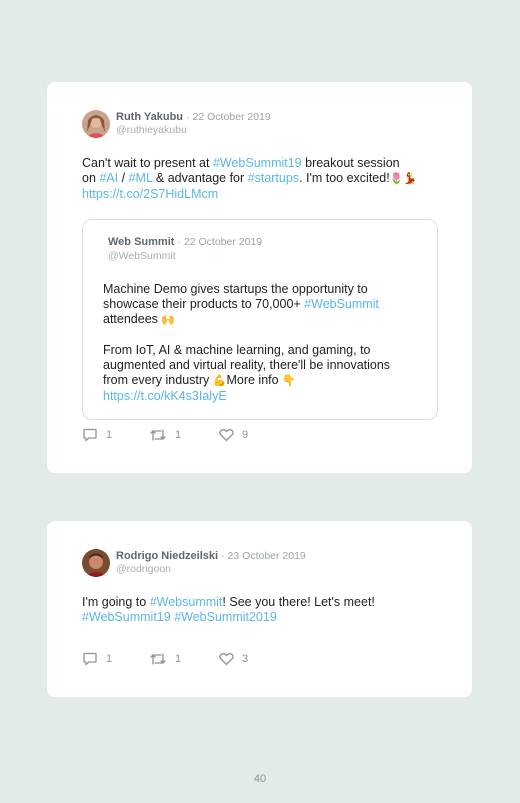 The height and width of the screenshot is (803, 520). Describe the element at coordinates (116, 602) in the screenshot. I see `text-segment: I'm going to` at that location.